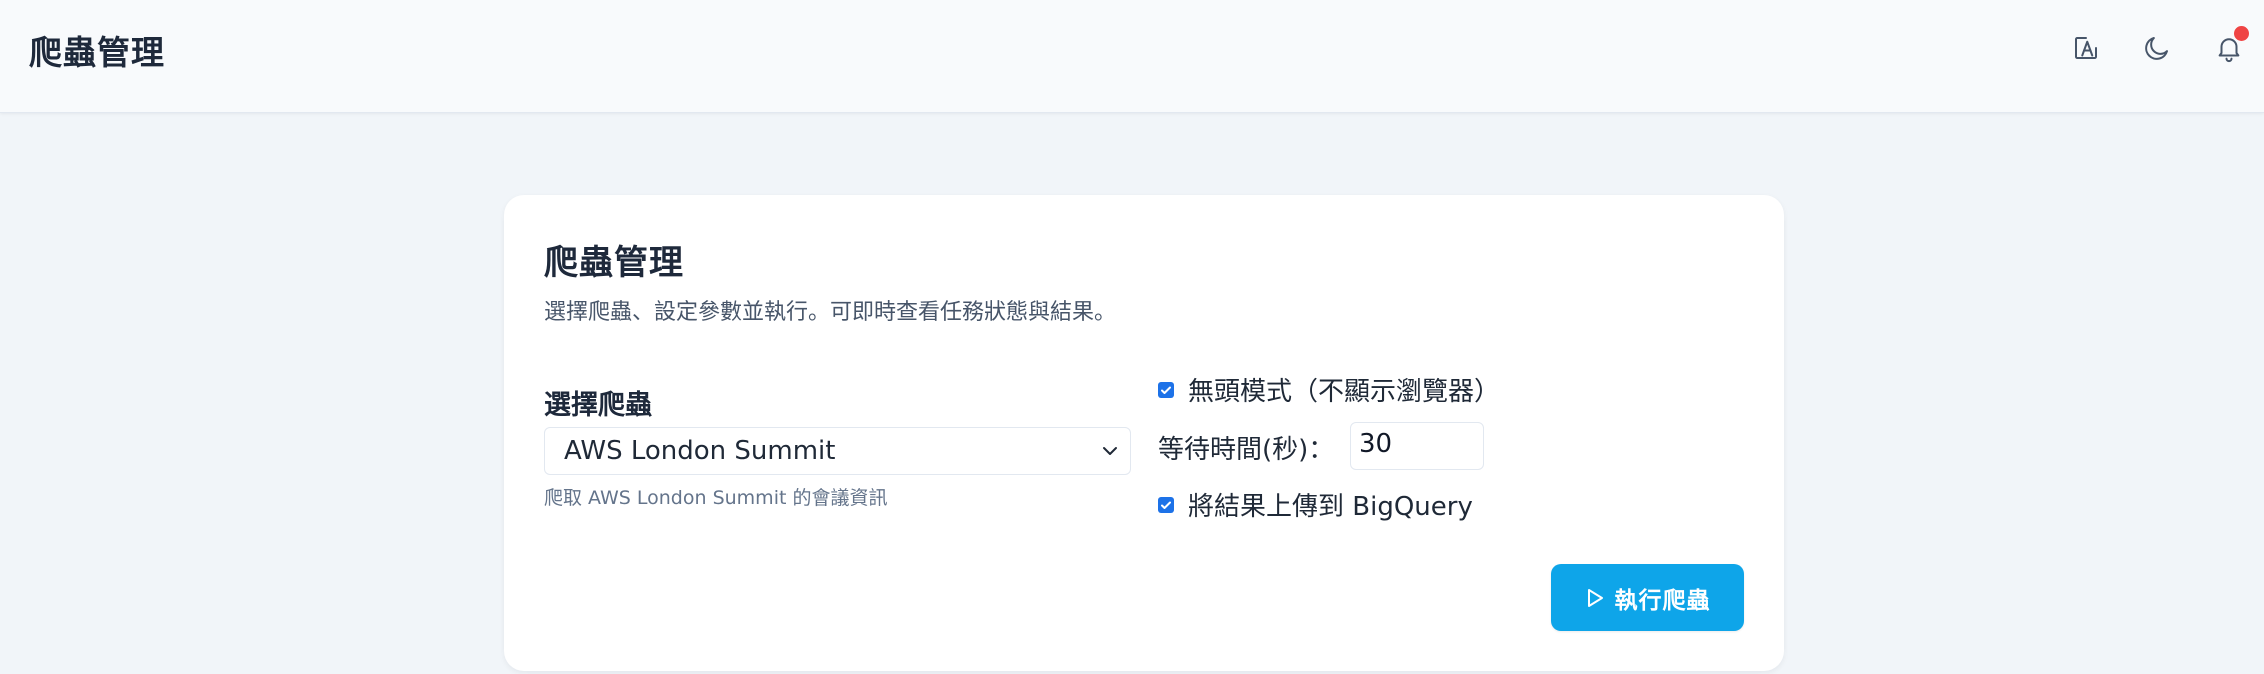 The width and height of the screenshot is (2264, 674). Describe the element at coordinates (1595, 597) in the screenshot. I see `play-icon` at that location.